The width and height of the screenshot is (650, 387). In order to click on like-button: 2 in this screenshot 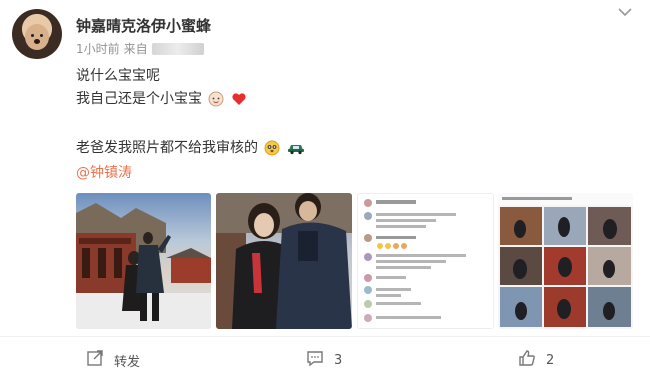, I will do `click(536, 360)`.